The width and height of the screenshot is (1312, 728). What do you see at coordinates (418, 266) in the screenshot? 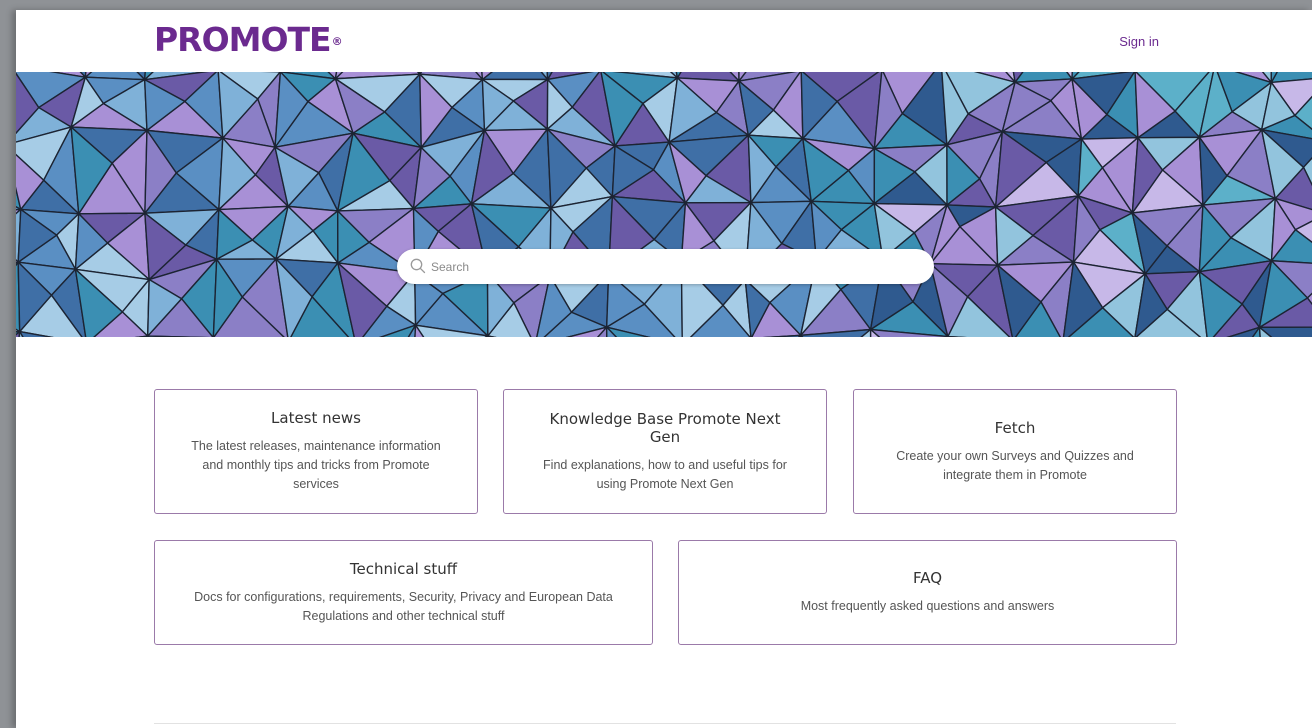
I see `search-icon` at bounding box center [418, 266].